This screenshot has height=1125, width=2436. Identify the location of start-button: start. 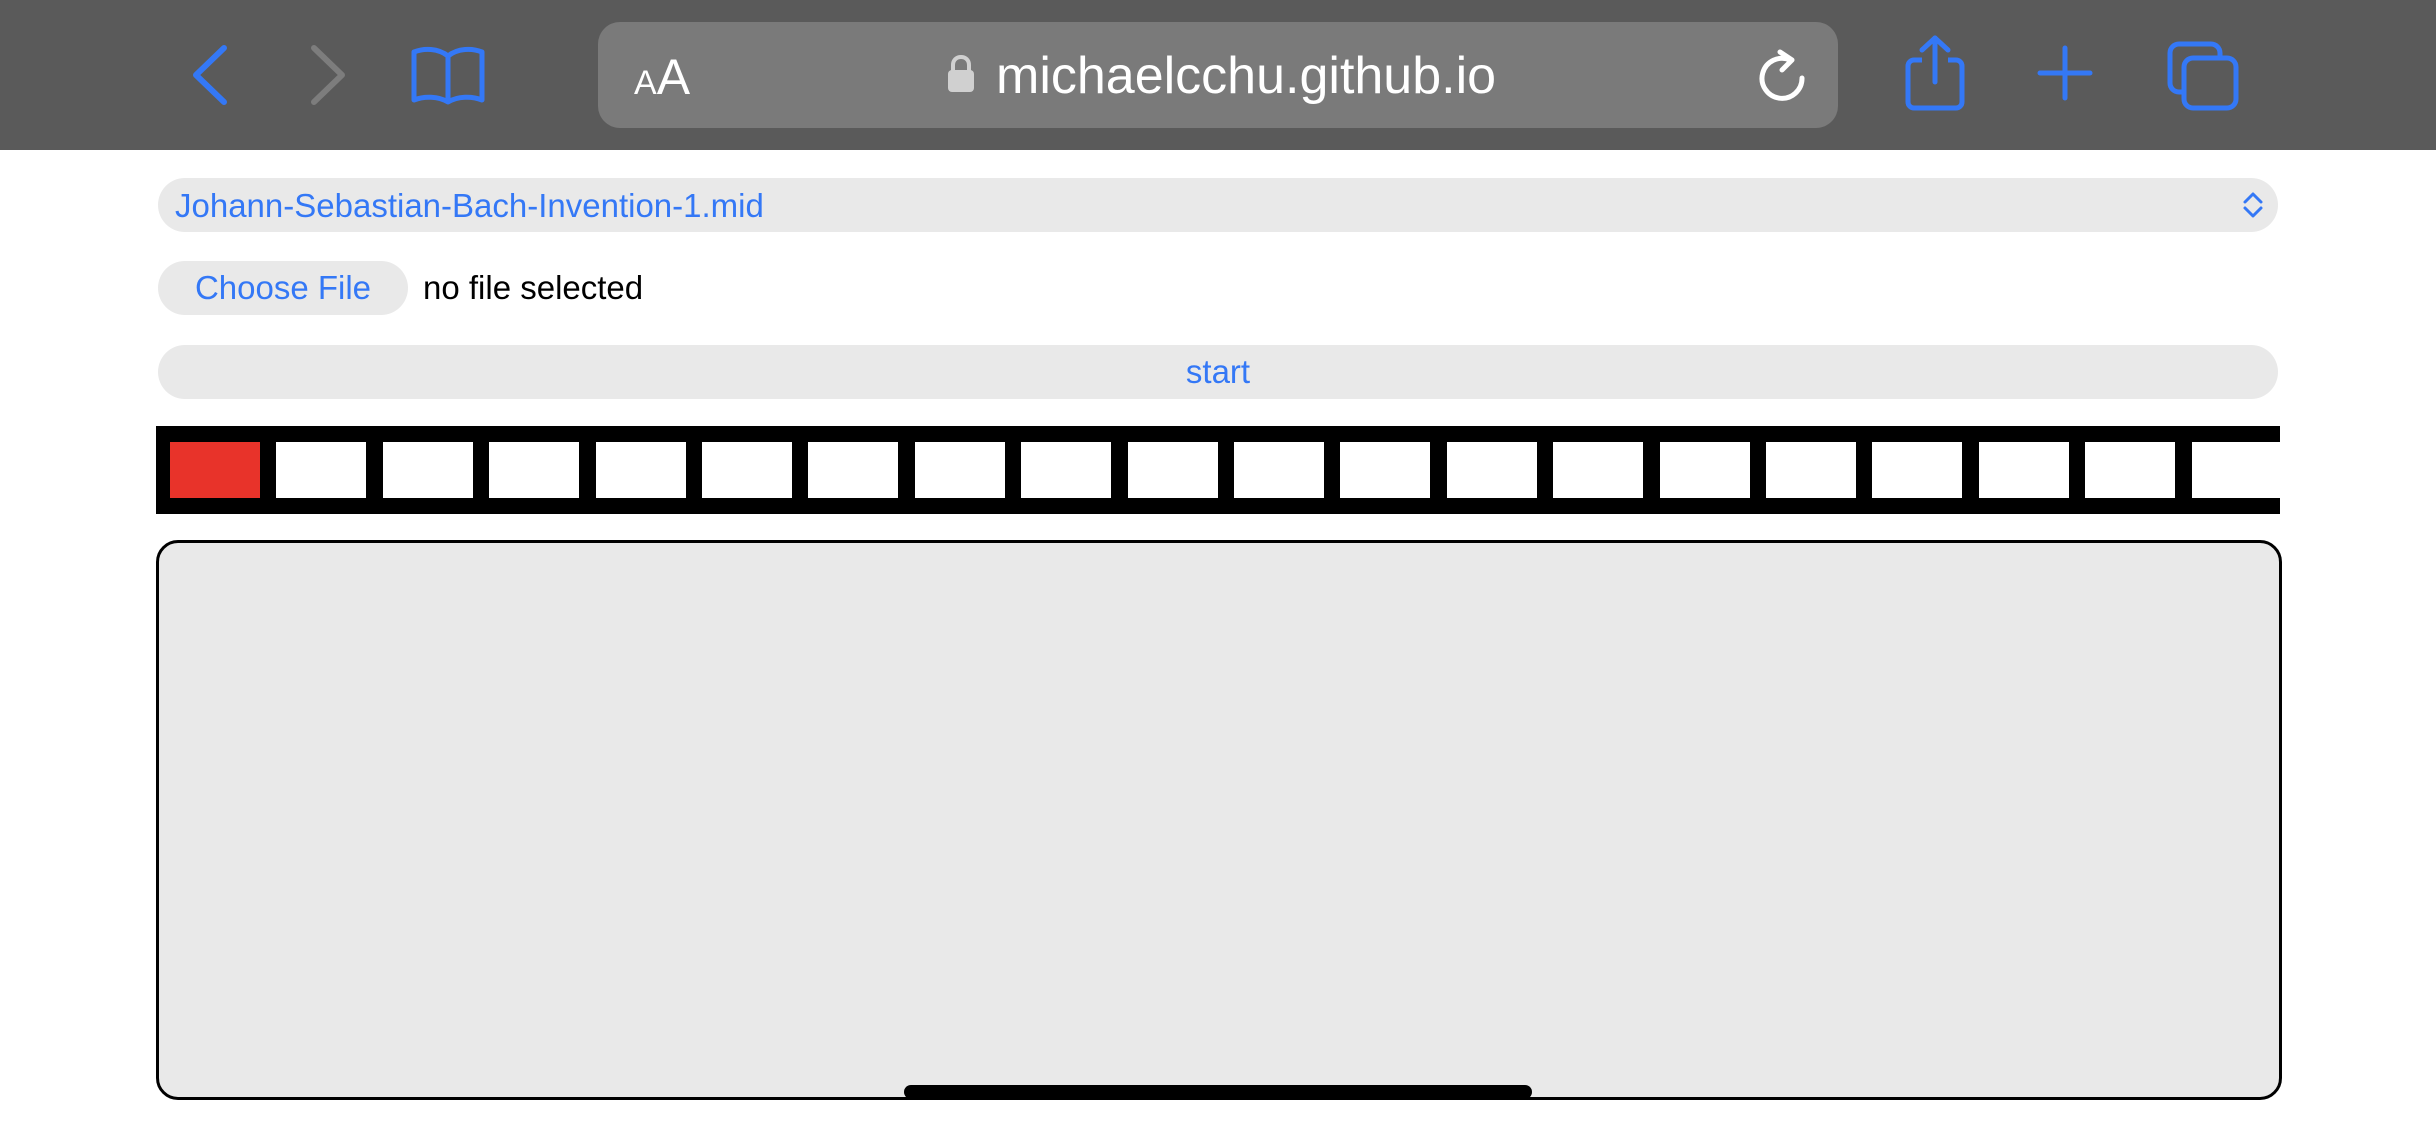
(1218, 372).